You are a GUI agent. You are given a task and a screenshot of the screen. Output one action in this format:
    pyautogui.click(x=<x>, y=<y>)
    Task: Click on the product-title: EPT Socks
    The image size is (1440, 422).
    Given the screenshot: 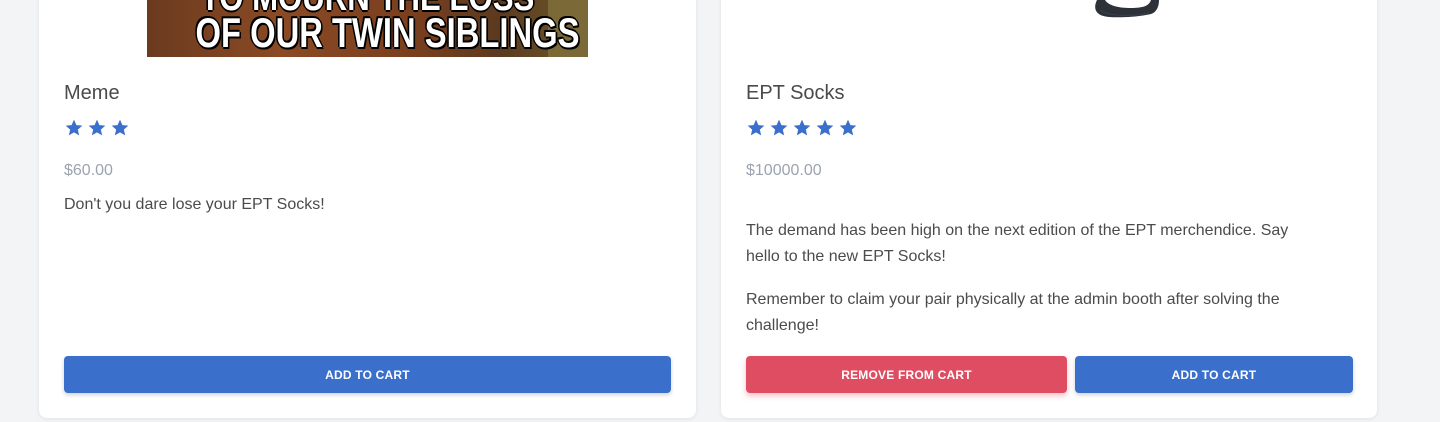 What is the action you would take?
    pyautogui.click(x=795, y=93)
    